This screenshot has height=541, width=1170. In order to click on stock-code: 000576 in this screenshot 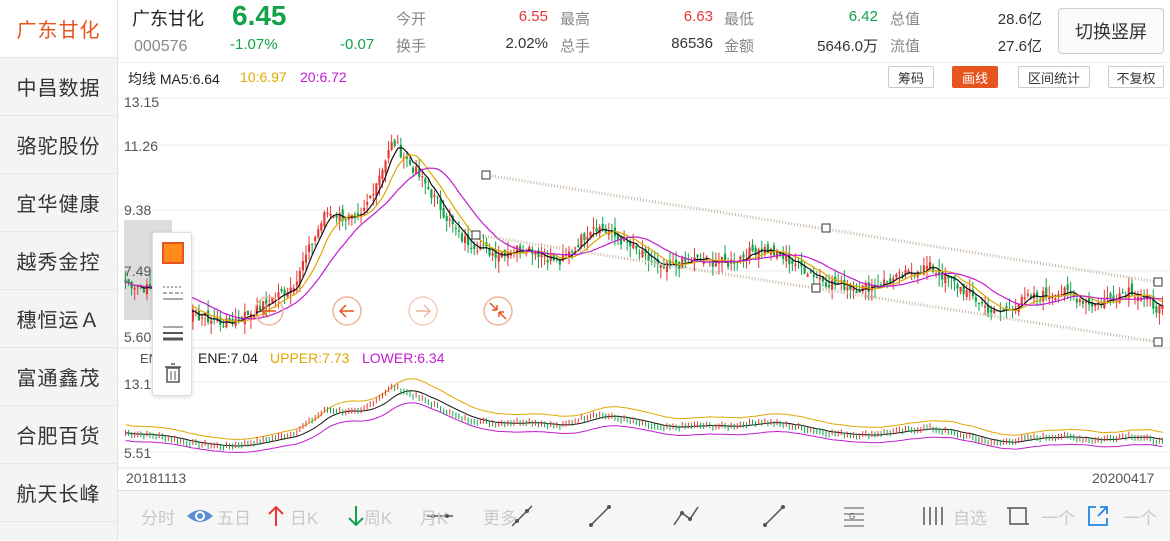, I will do `click(161, 46)`.